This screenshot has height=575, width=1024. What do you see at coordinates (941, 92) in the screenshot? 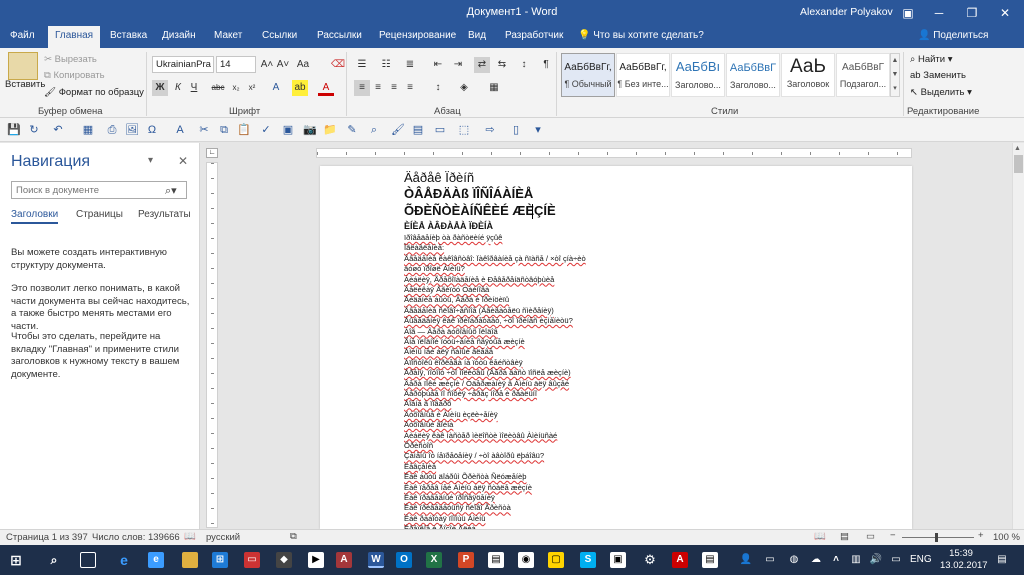
I see `select-button: ↖ Выделить ▾` at bounding box center [941, 92].